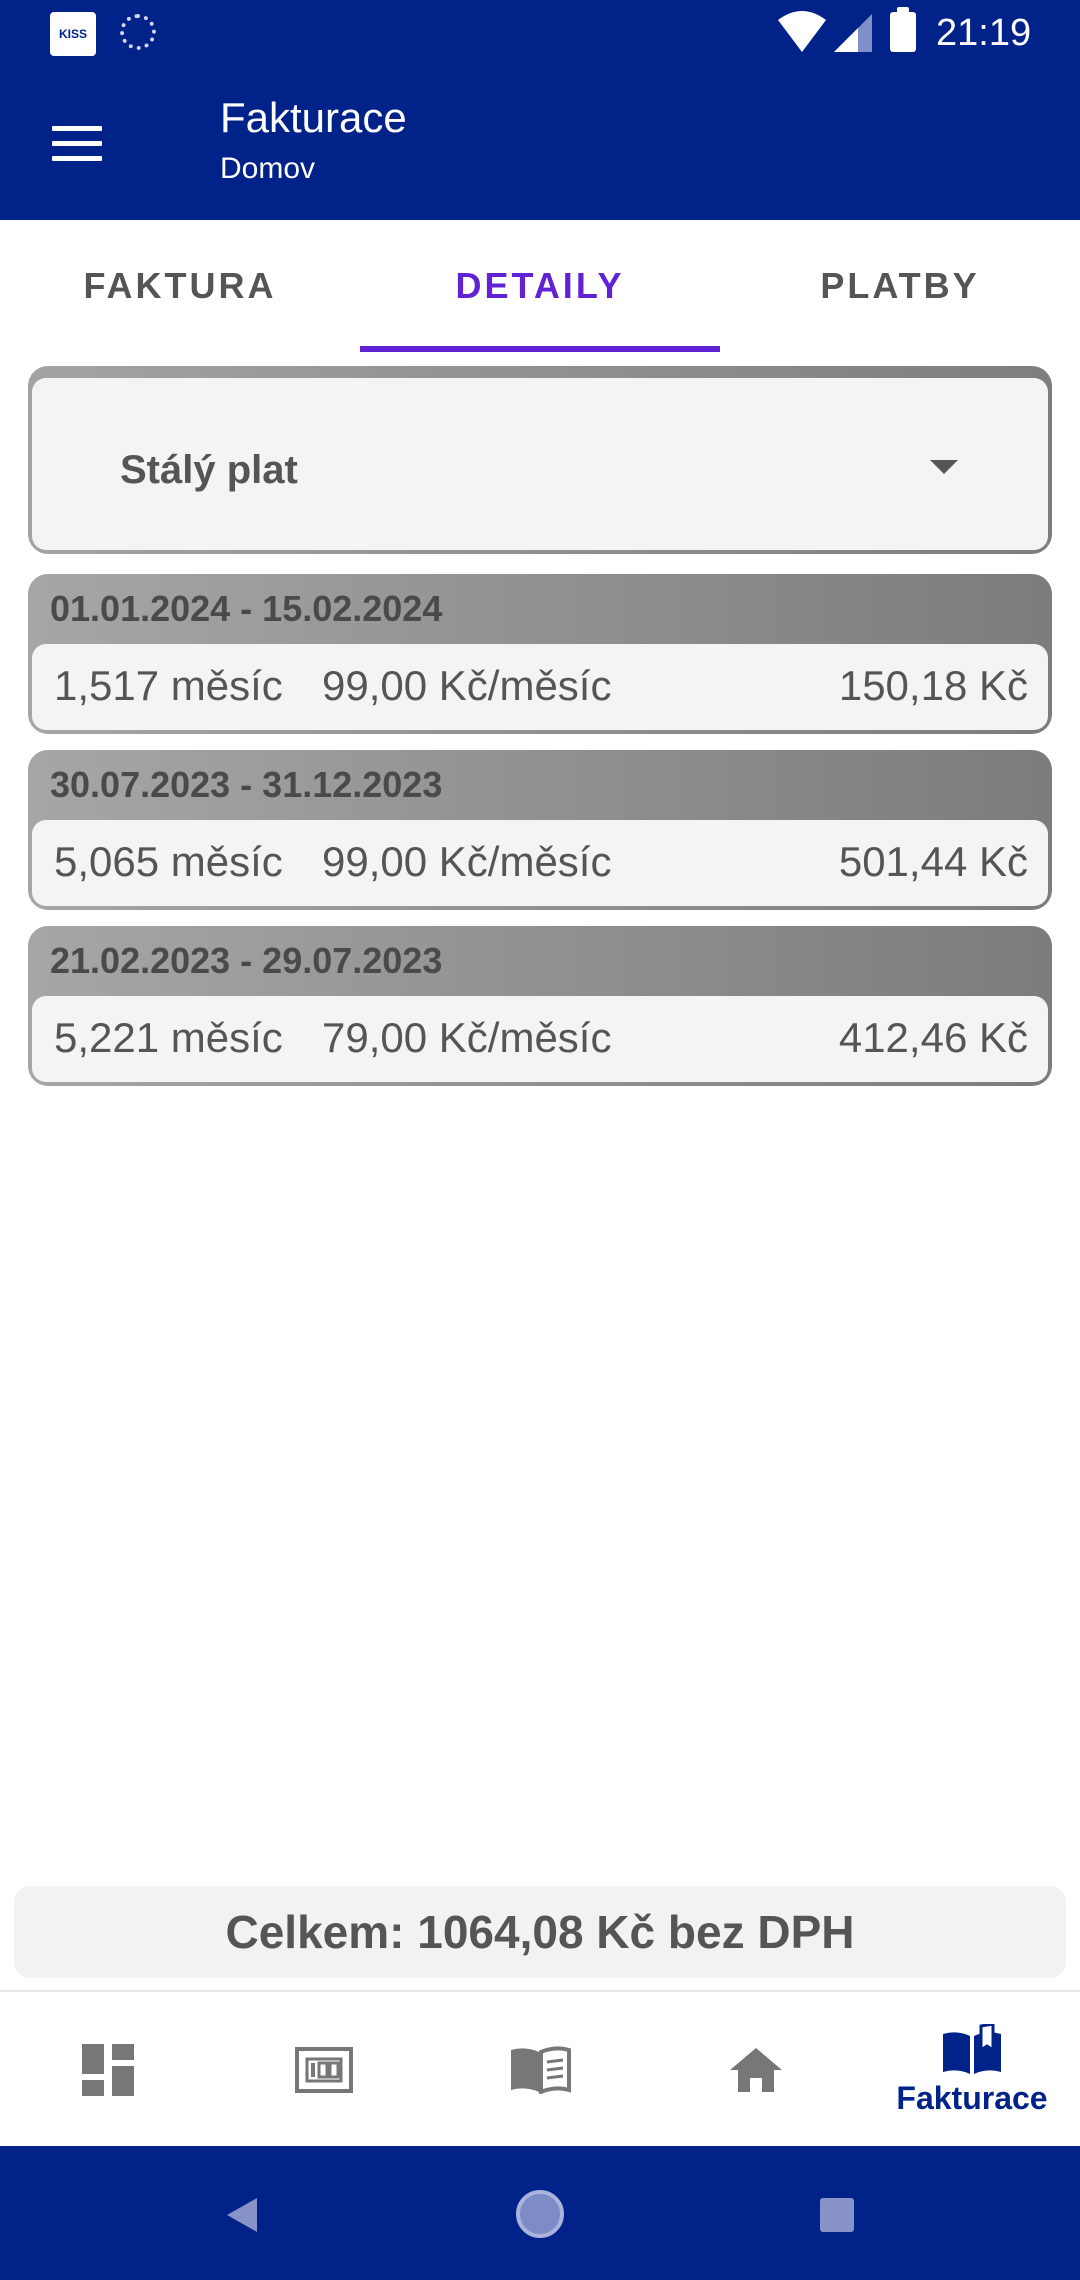 The image size is (1080, 2280). I want to click on nav-home, so click(756, 2070).